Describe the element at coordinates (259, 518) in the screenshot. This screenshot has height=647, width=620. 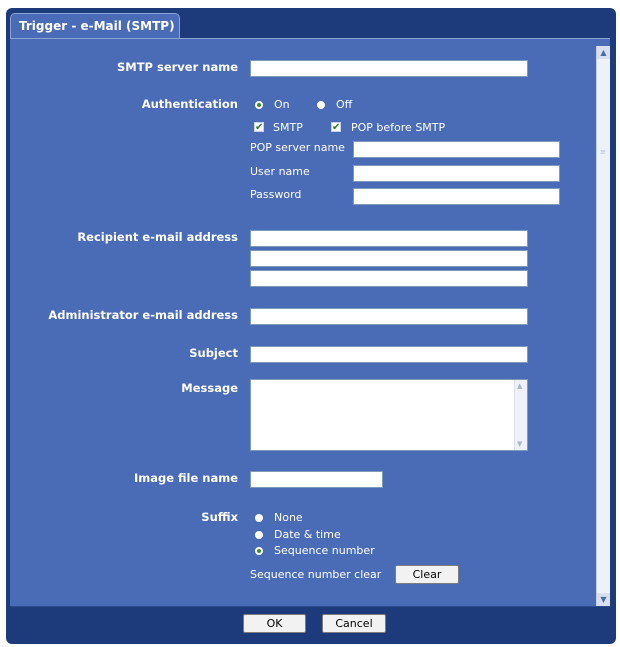
I see `suffix-none-radio` at that location.